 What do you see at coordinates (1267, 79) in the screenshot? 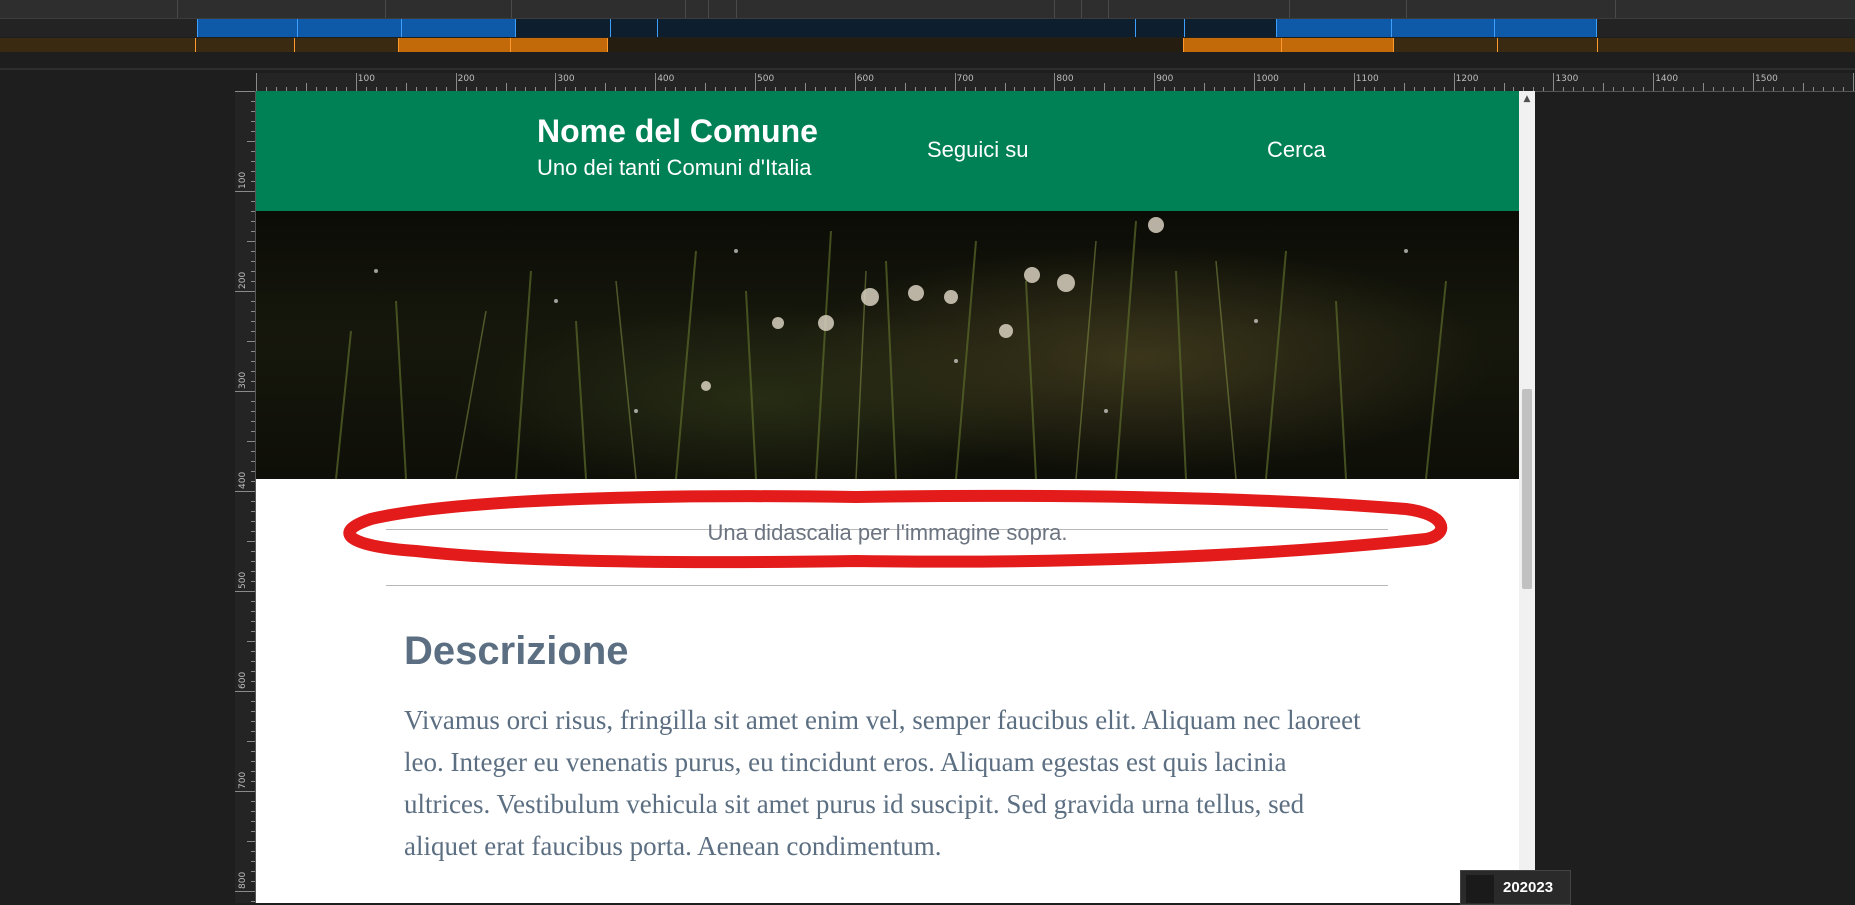
I see `ruler-label: 1000` at bounding box center [1267, 79].